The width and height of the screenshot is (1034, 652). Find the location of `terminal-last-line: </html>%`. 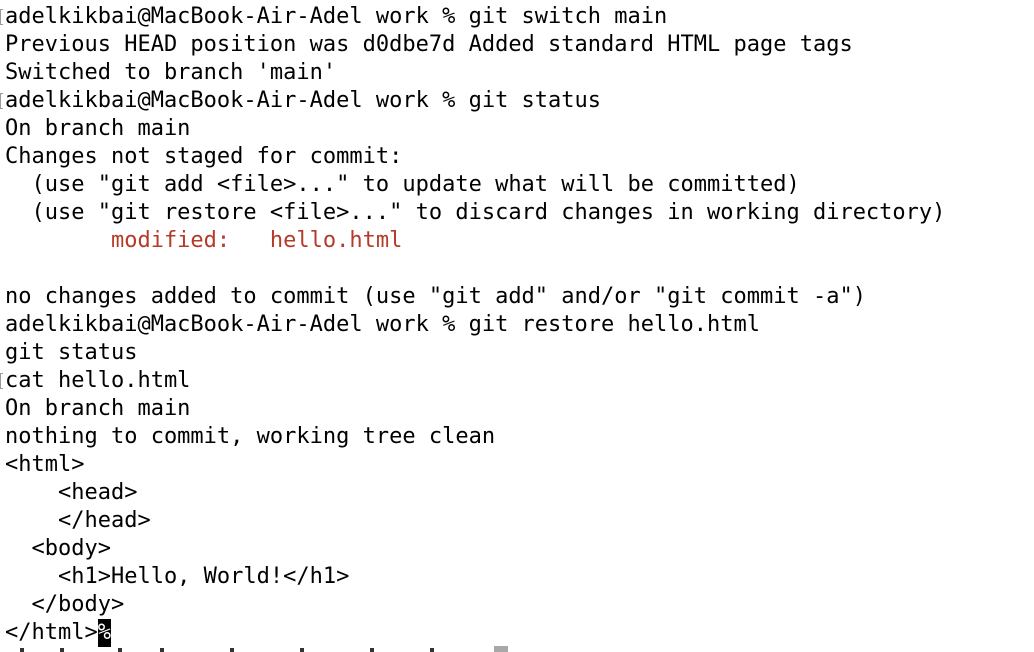

terminal-last-line: </html>% is located at coordinates (58, 633).